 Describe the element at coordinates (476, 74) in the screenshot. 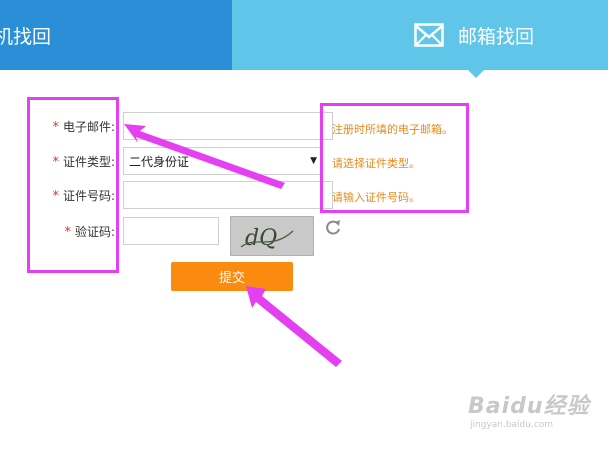

I see `active-tab-caret` at that location.